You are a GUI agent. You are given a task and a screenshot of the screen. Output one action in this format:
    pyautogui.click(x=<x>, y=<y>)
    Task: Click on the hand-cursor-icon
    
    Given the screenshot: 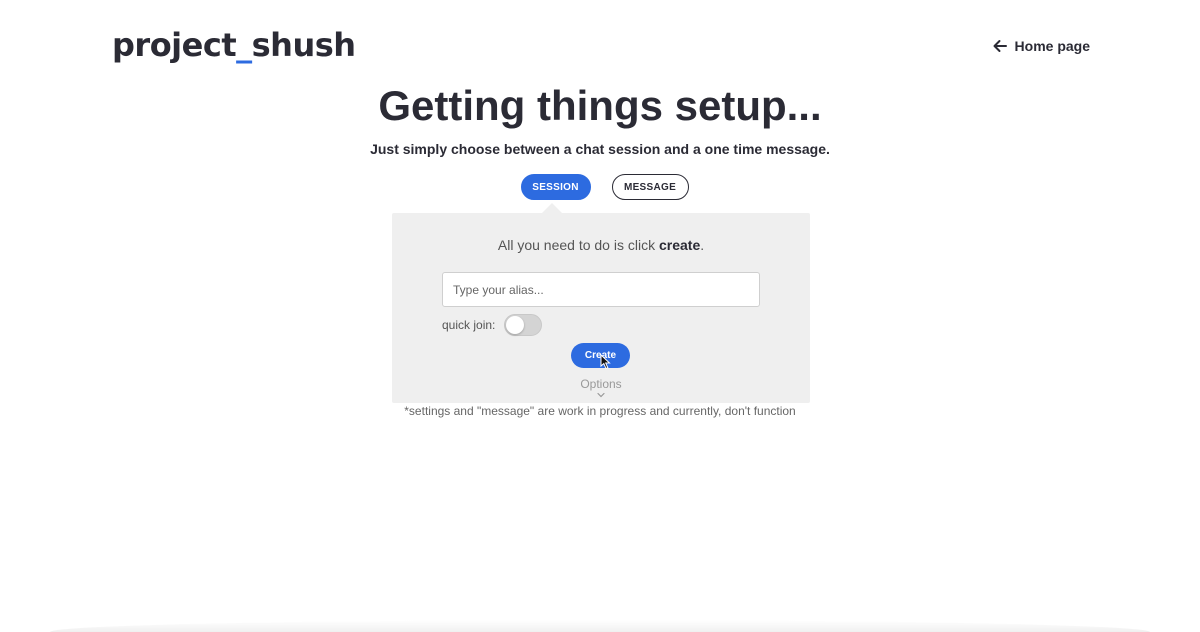 What is the action you would take?
    pyautogui.click(x=605, y=362)
    